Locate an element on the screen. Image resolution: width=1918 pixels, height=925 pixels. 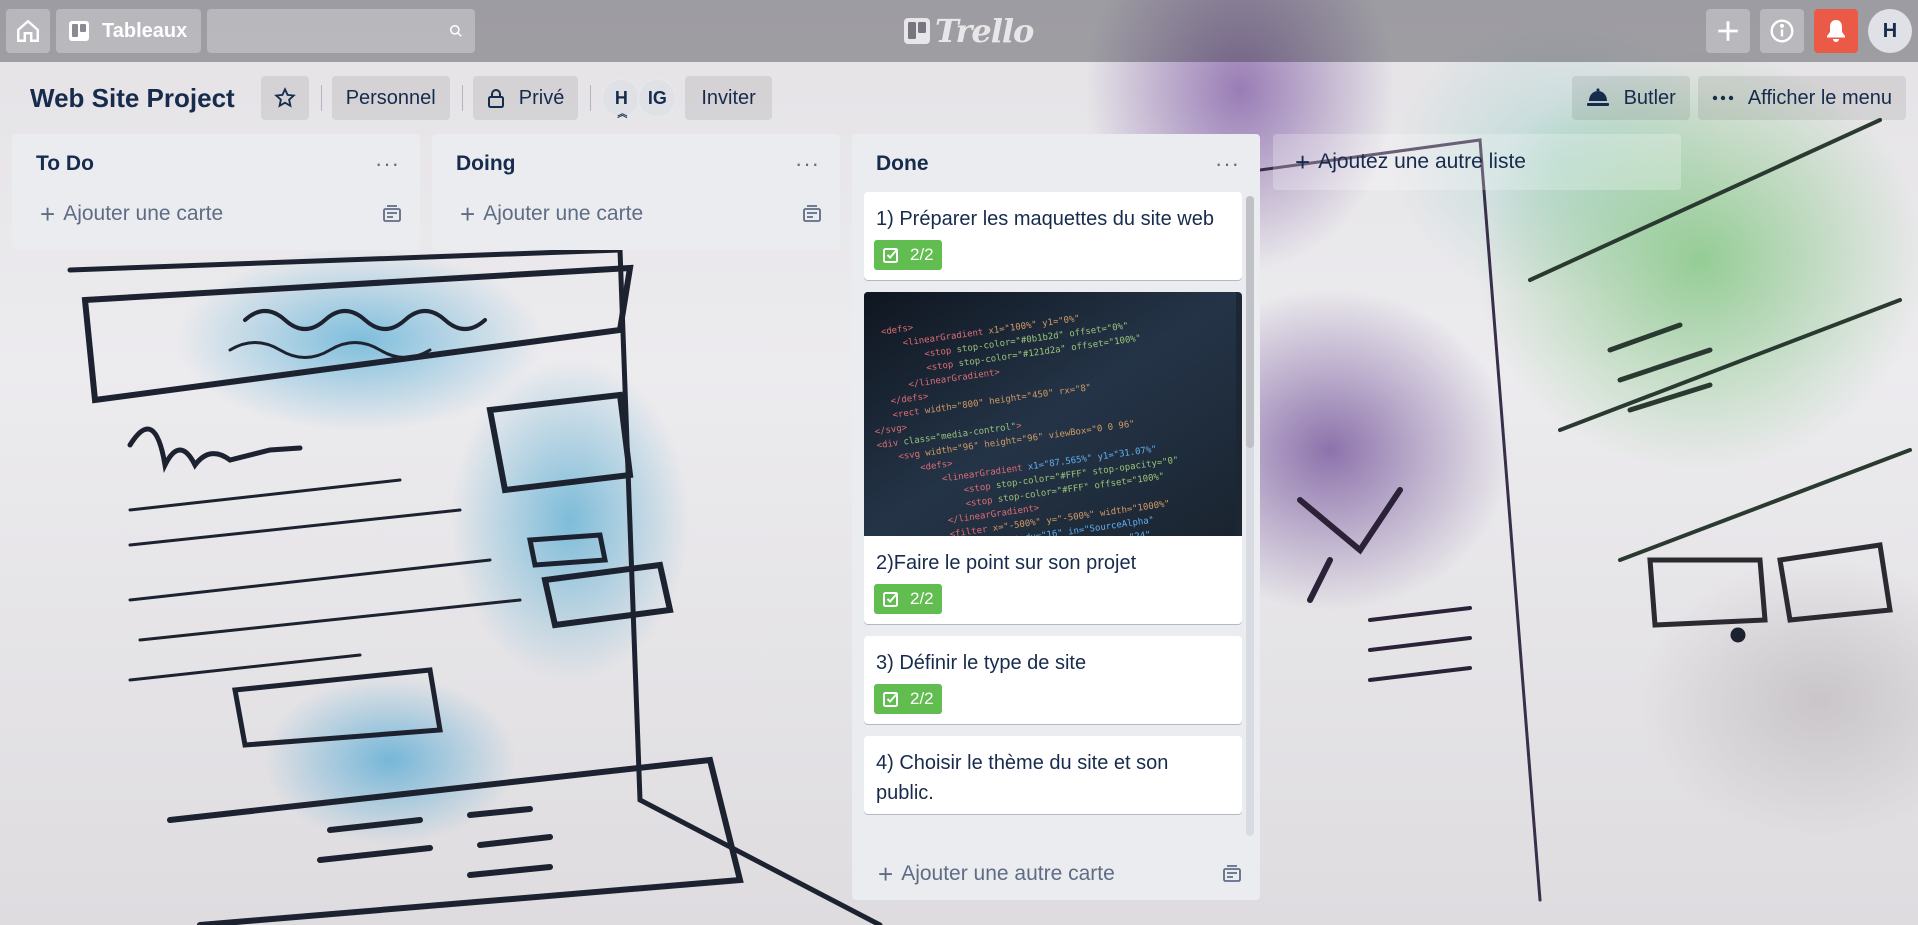
list-to-do: To Do ··· + Ajouter une carte is located at coordinates (216, 192).